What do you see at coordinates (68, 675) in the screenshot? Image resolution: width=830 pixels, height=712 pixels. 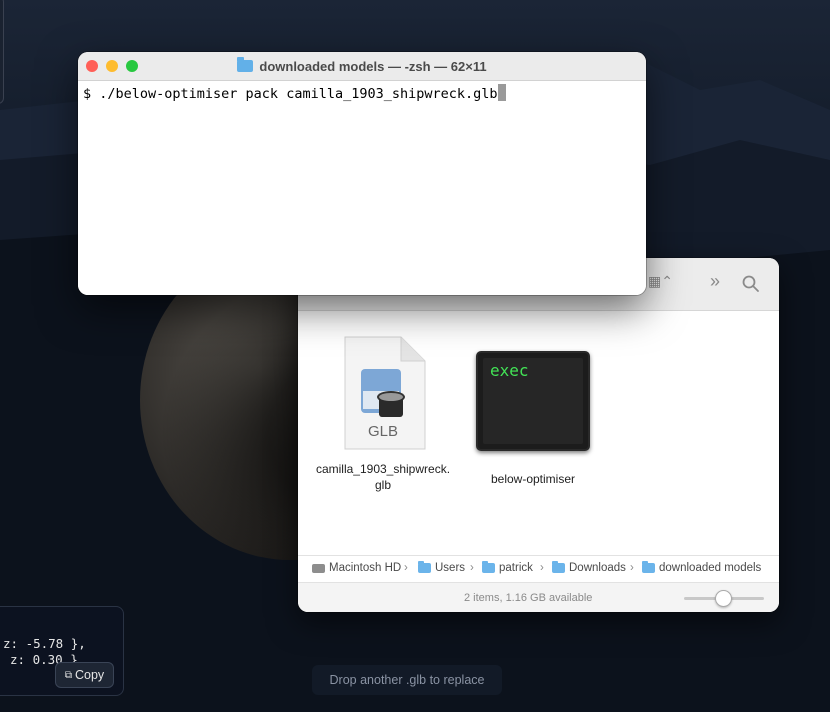 I see `copy-icon: ⧉` at bounding box center [68, 675].